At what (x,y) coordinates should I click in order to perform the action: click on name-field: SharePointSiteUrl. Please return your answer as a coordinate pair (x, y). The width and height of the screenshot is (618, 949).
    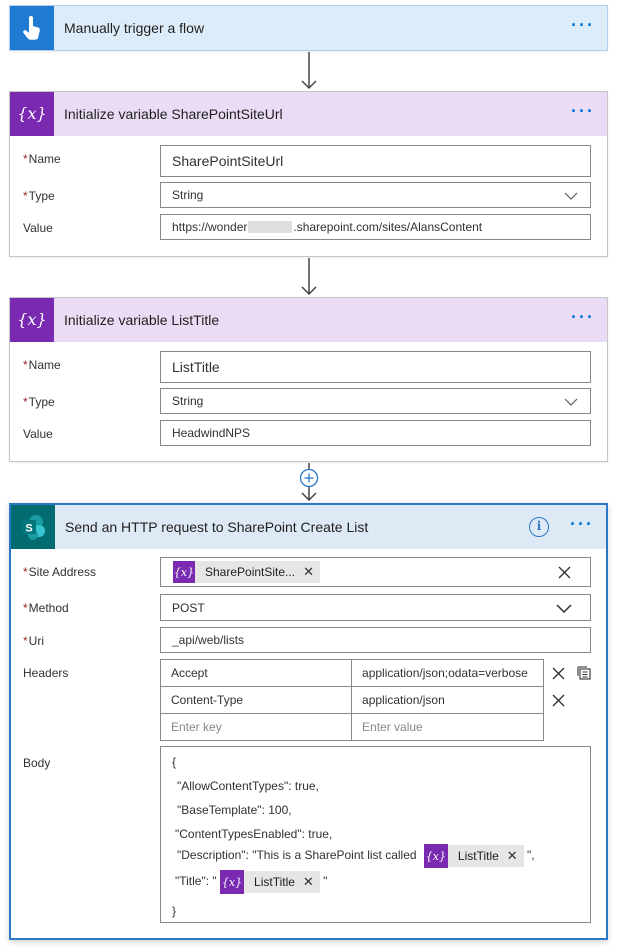
    Looking at the image, I should click on (375, 161).